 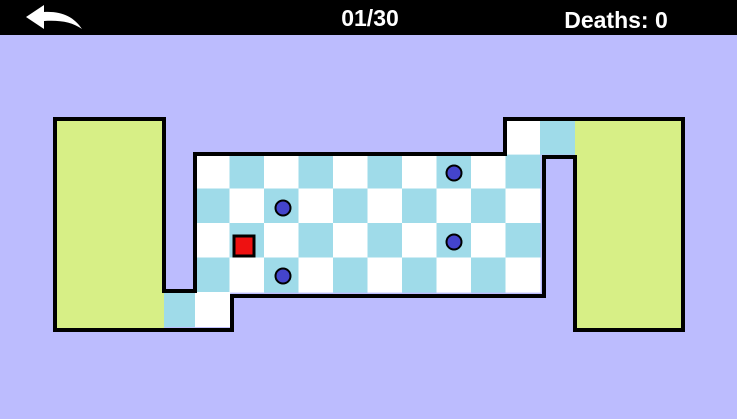 What do you see at coordinates (109, 224) in the screenshot?
I see `start-safe-zone` at bounding box center [109, 224].